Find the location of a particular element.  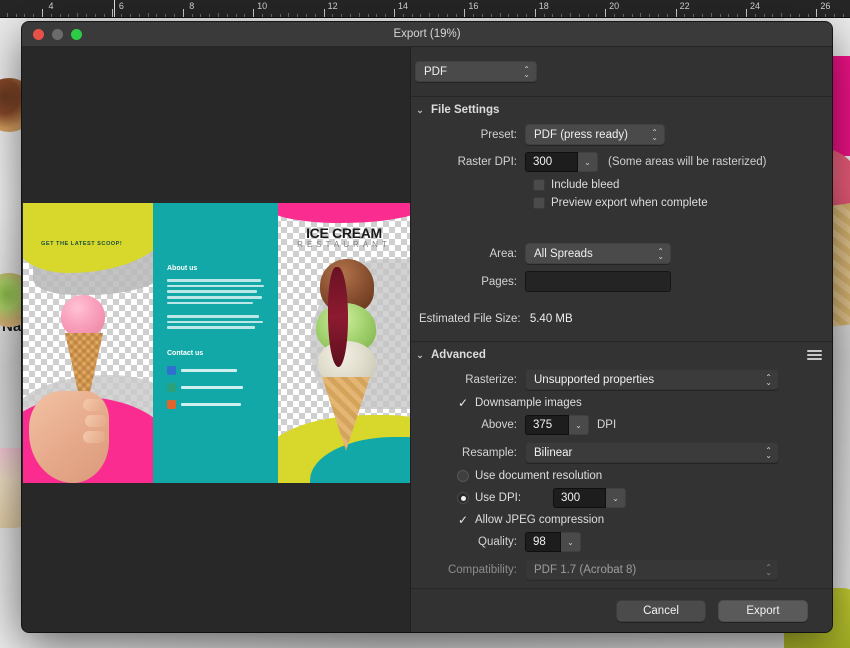

allow-jpeg-compression-row: Allow JPEG compression is located at coordinates (639, 520).